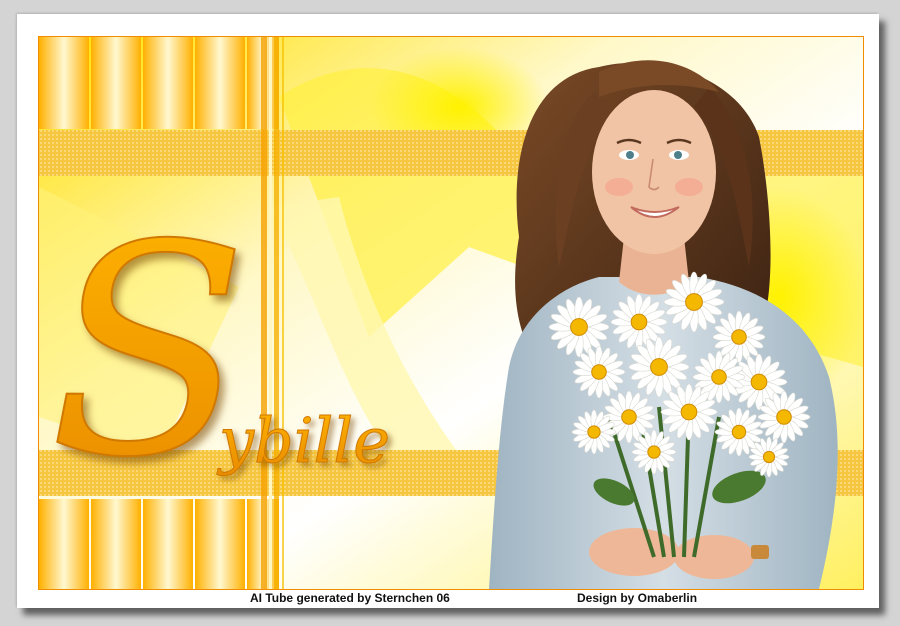 The width and height of the screenshot is (900, 626). Describe the element at coordinates (159, 83) in the screenshot. I see `top-tile-row` at that location.